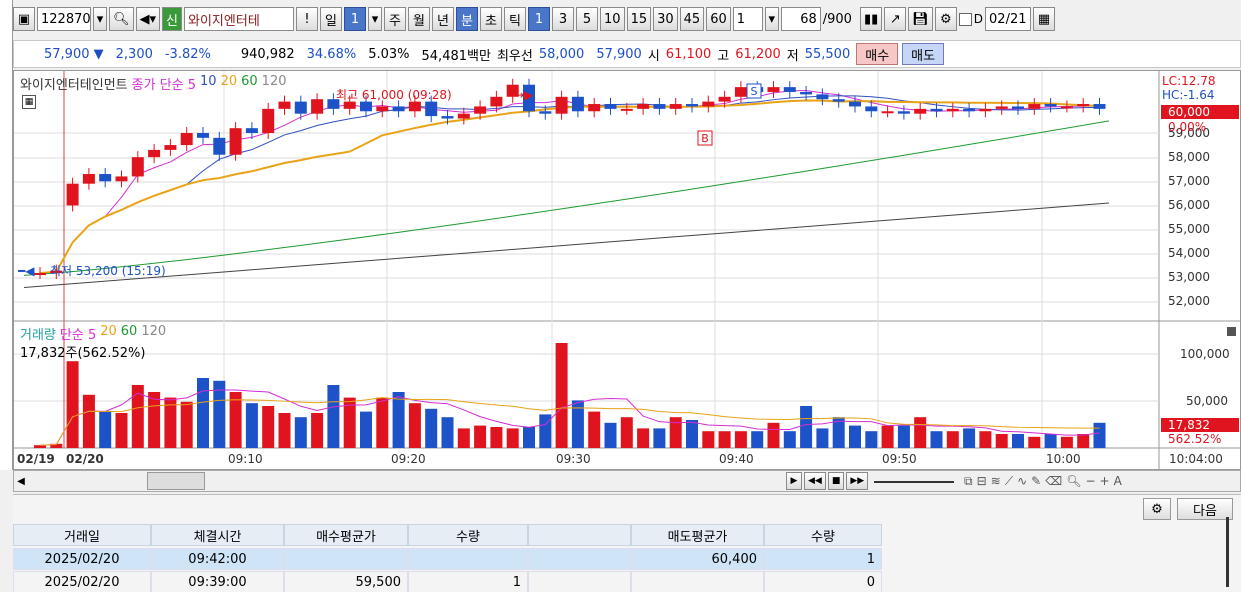  What do you see at coordinates (563, 19) in the screenshot?
I see `interval-3-button: 3` at bounding box center [563, 19].